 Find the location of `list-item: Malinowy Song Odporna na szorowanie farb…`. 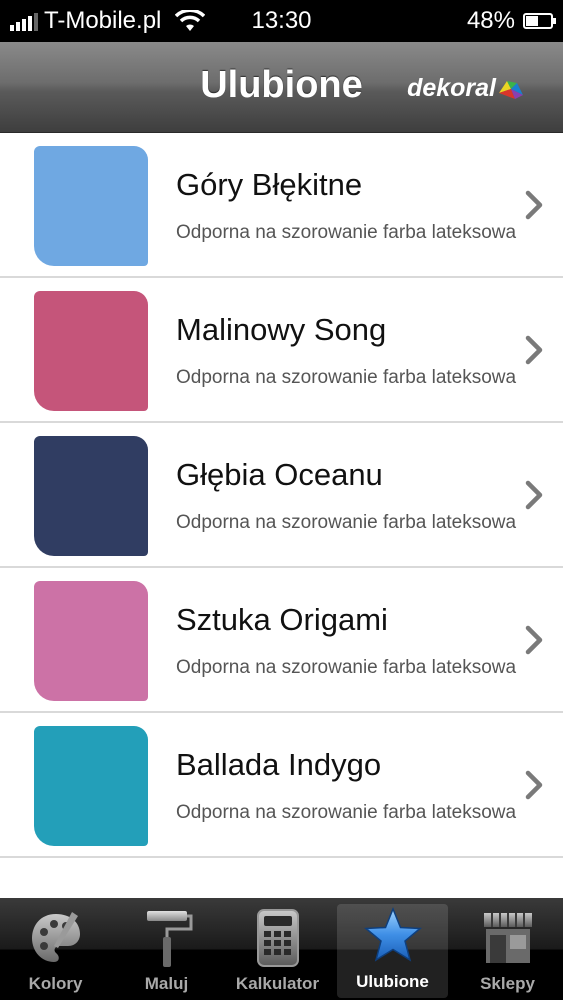

list-item: Malinowy Song Odporna na szorowanie farb… is located at coordinates (281, 350).